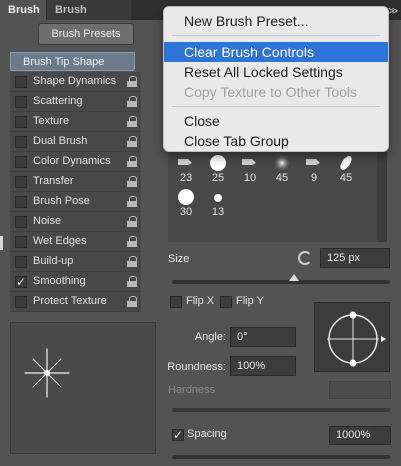 Image resolution: width=401 pixels, height=466 pixels. Describe the element at coordinates (186, 212) in the screenshot. I see `brush-size-label: 30` at that location.